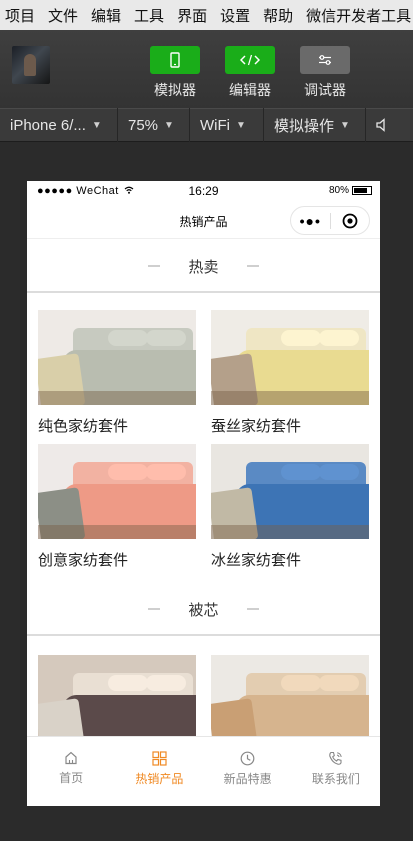 The image size is (413, 841). I want to click on tab-hot-products: 热销产品, so click(159, 771).